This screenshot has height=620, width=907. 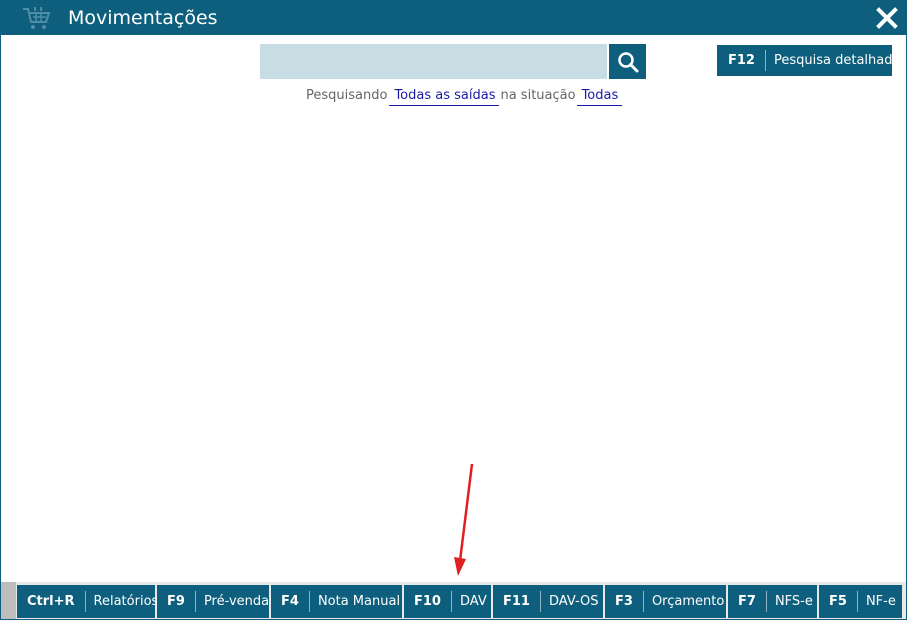 I want to click on shortcut-key: F9, so click(x=176, y=601).